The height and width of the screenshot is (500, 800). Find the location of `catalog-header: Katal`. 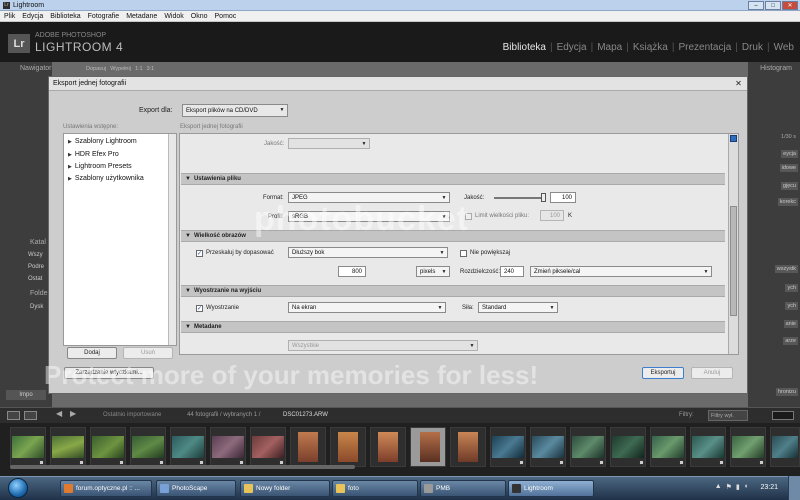

catalog-header: Katal is located at coordinates (38, 242).